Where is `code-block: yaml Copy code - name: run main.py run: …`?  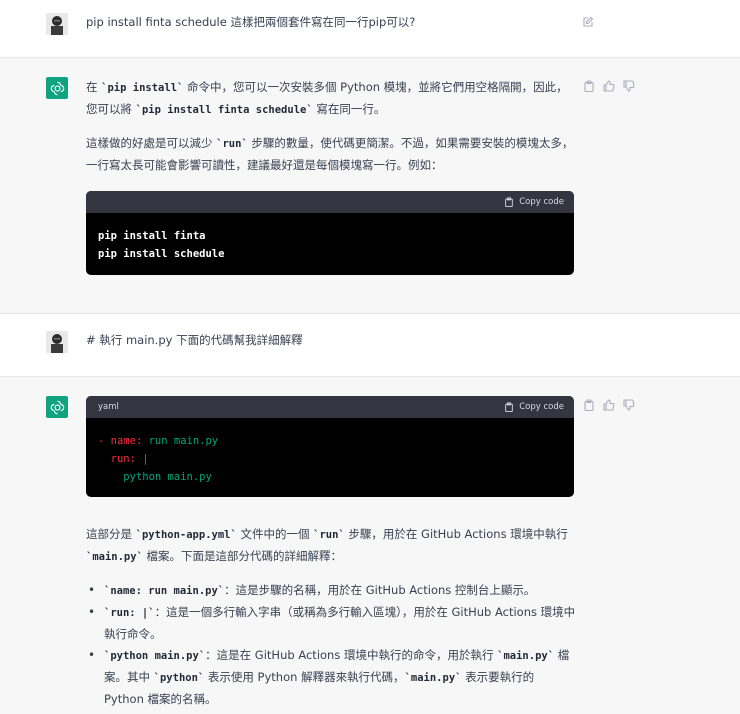
code-block: yaml Copy code - name: run main.py run: … is located at coordinates (330, 446).